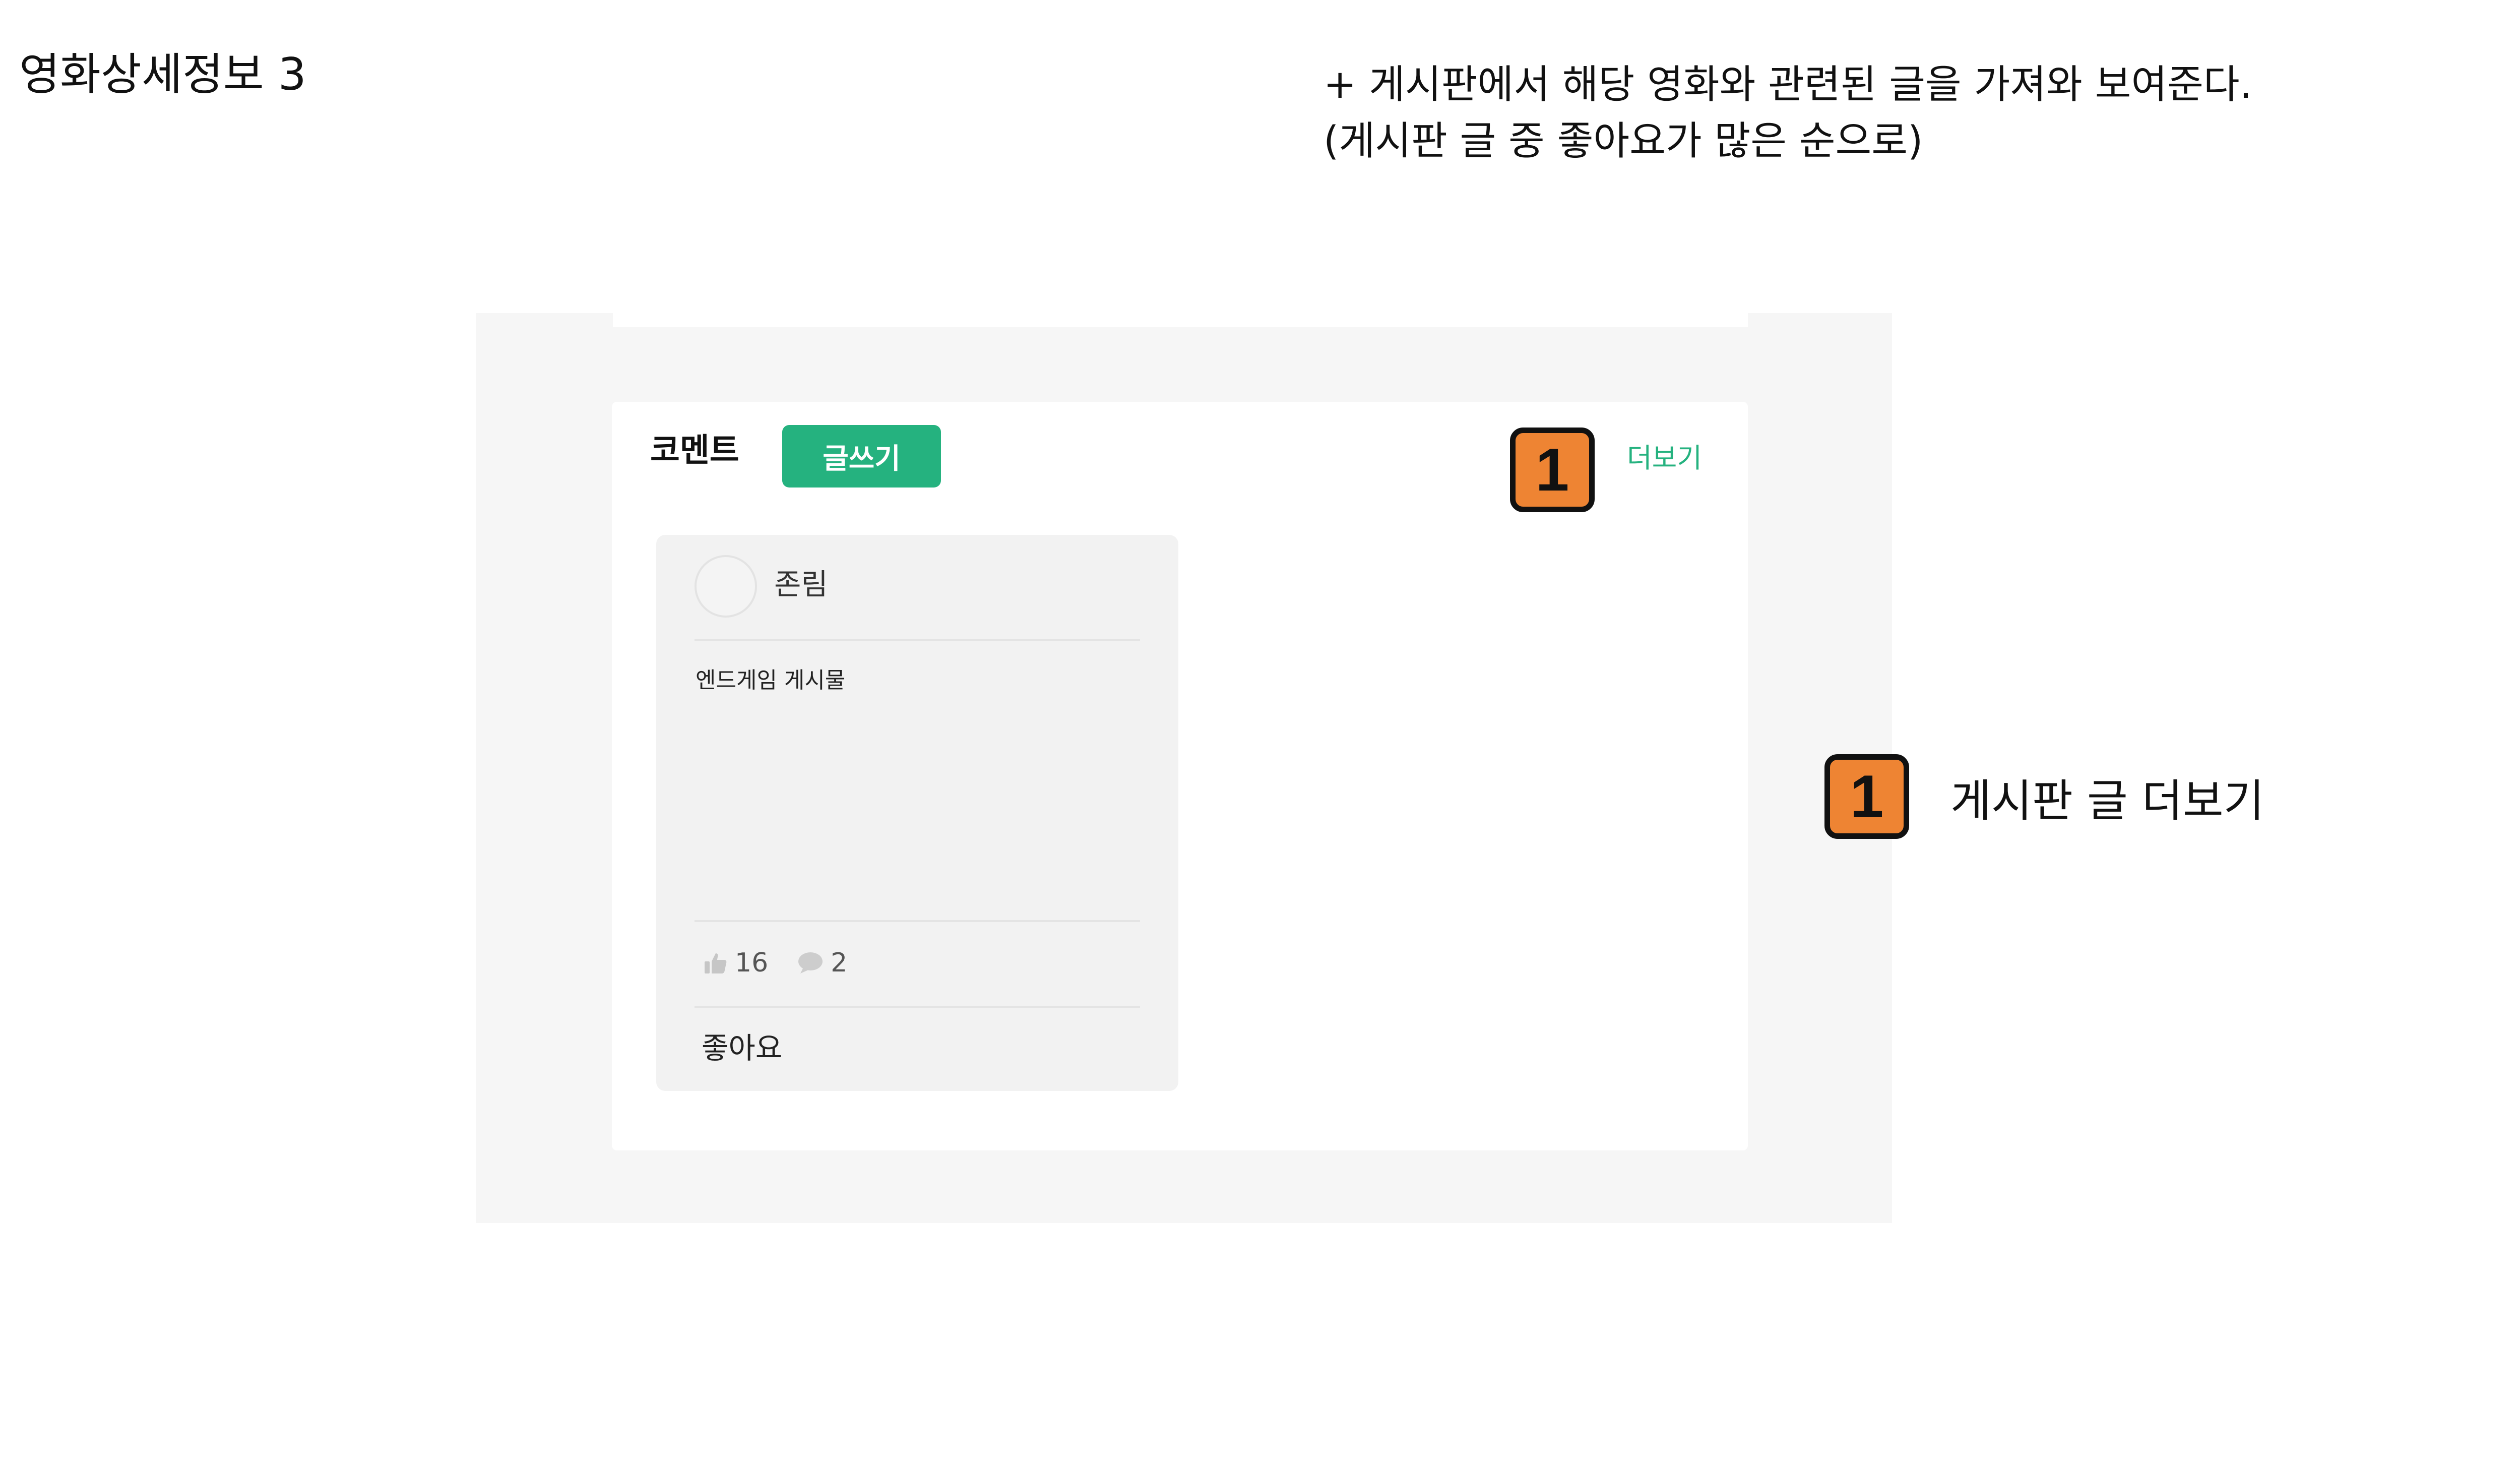 This screenshot has height=1462, width=2520. Describe the element at coordinates (2107, 801) in the screenshot. I see `annotation-callout: 게시판 글 더보기` at that location.